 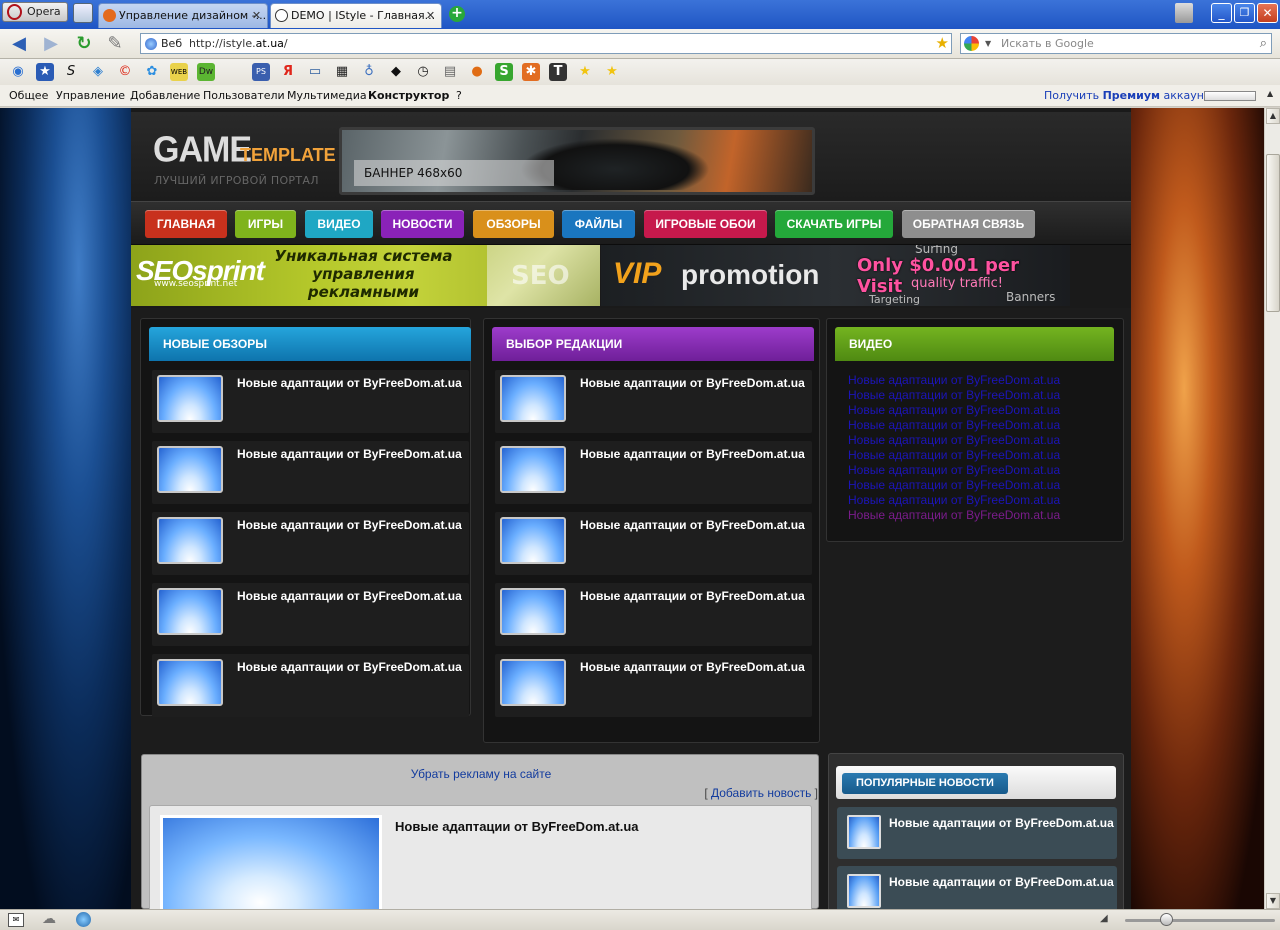 What do you see at coordinates (84, 44) in the screenshot?
I see `reload-icon: ↻` at bounding box center [84, 44].